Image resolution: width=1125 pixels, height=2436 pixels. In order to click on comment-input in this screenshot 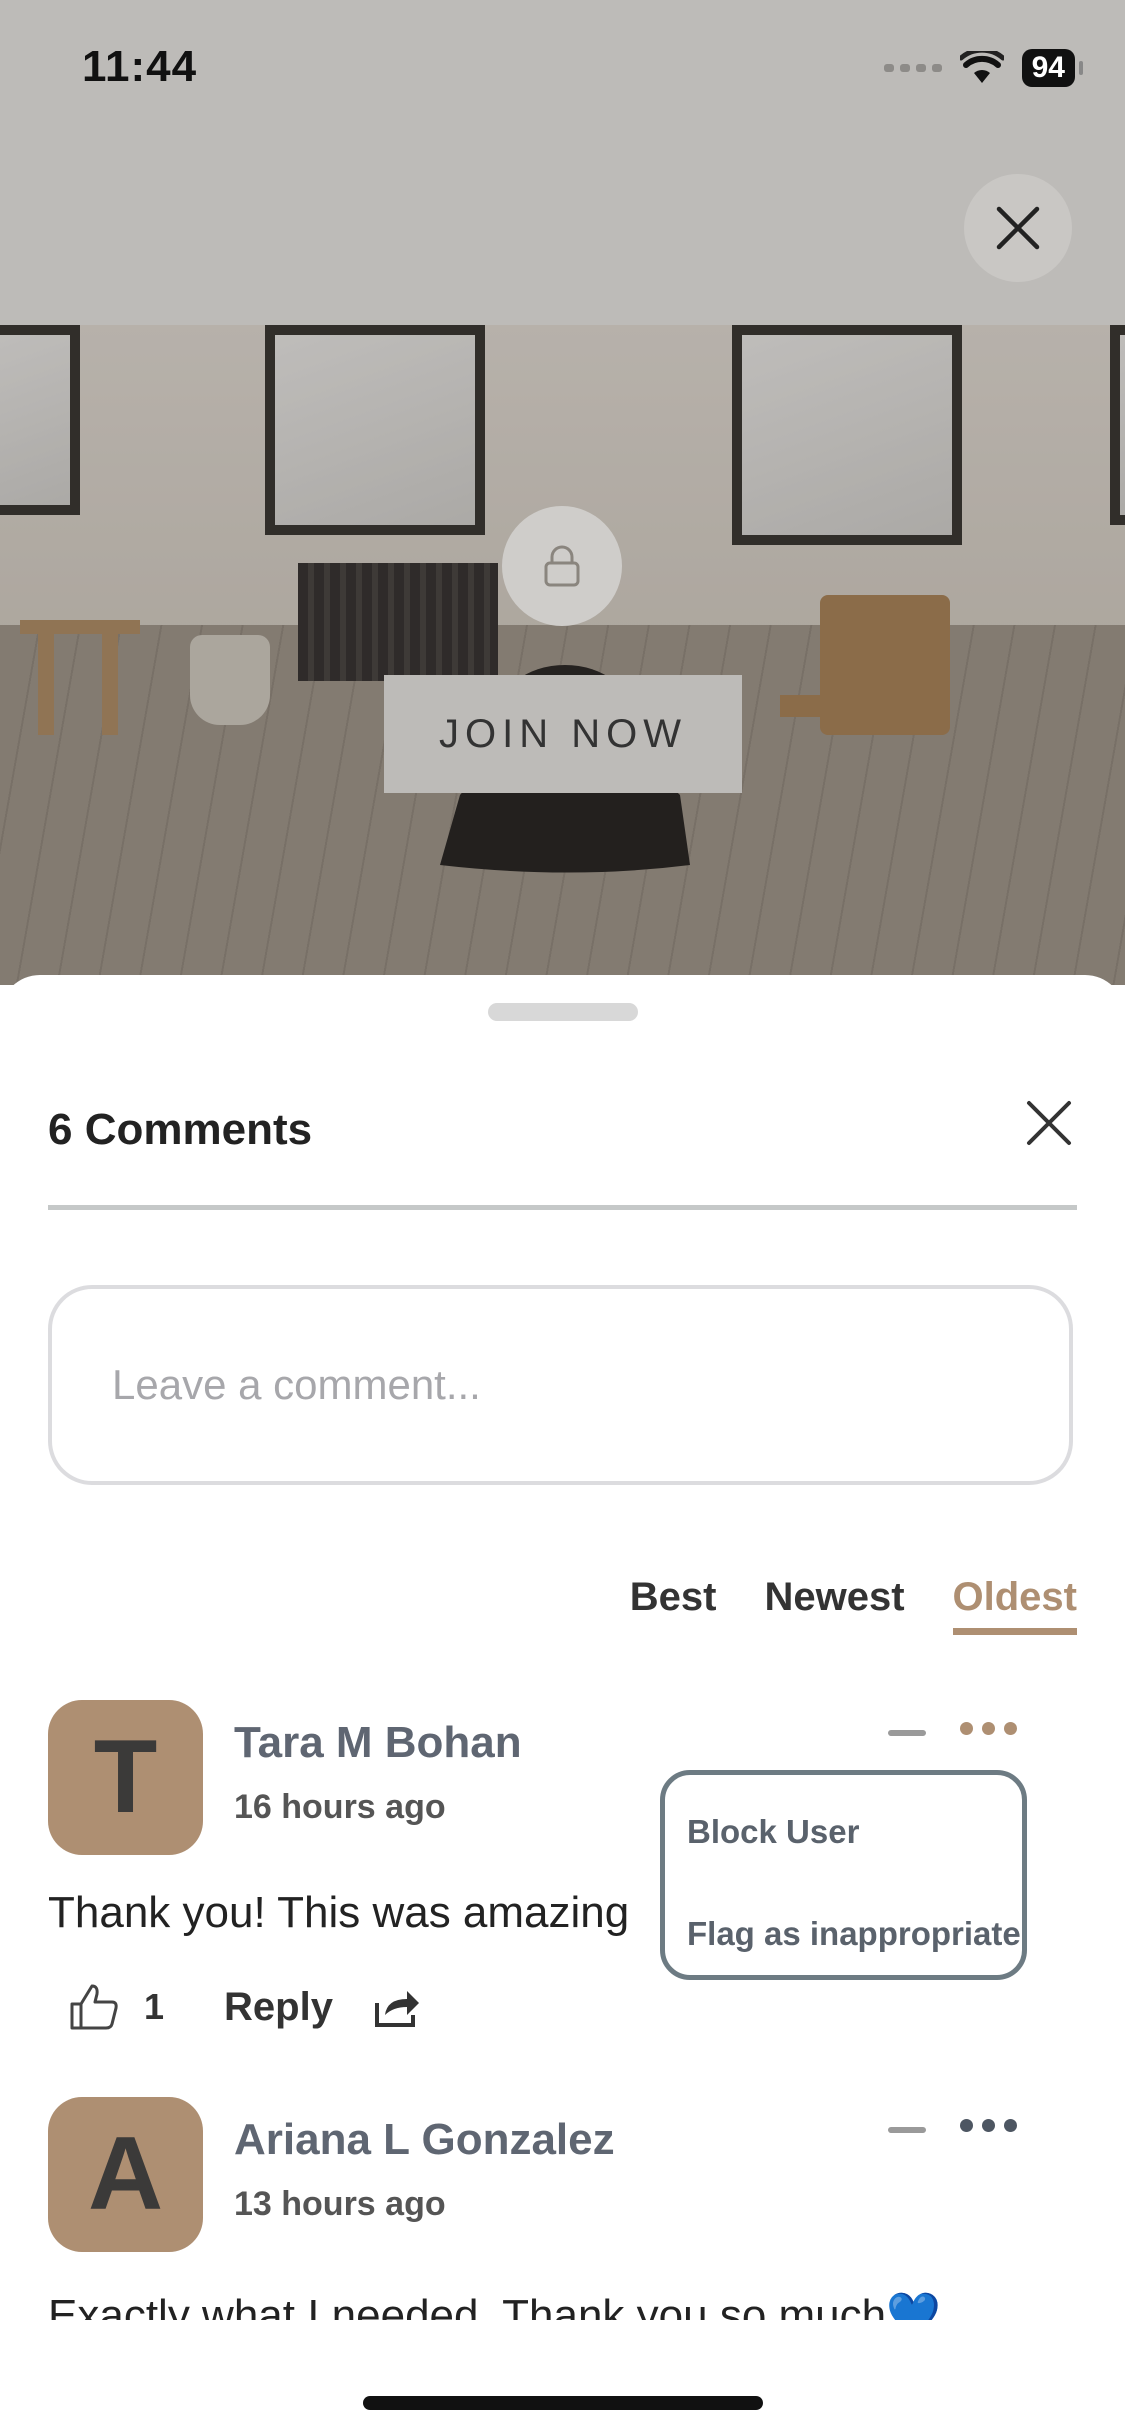, I will do `click(560, 1385)`.